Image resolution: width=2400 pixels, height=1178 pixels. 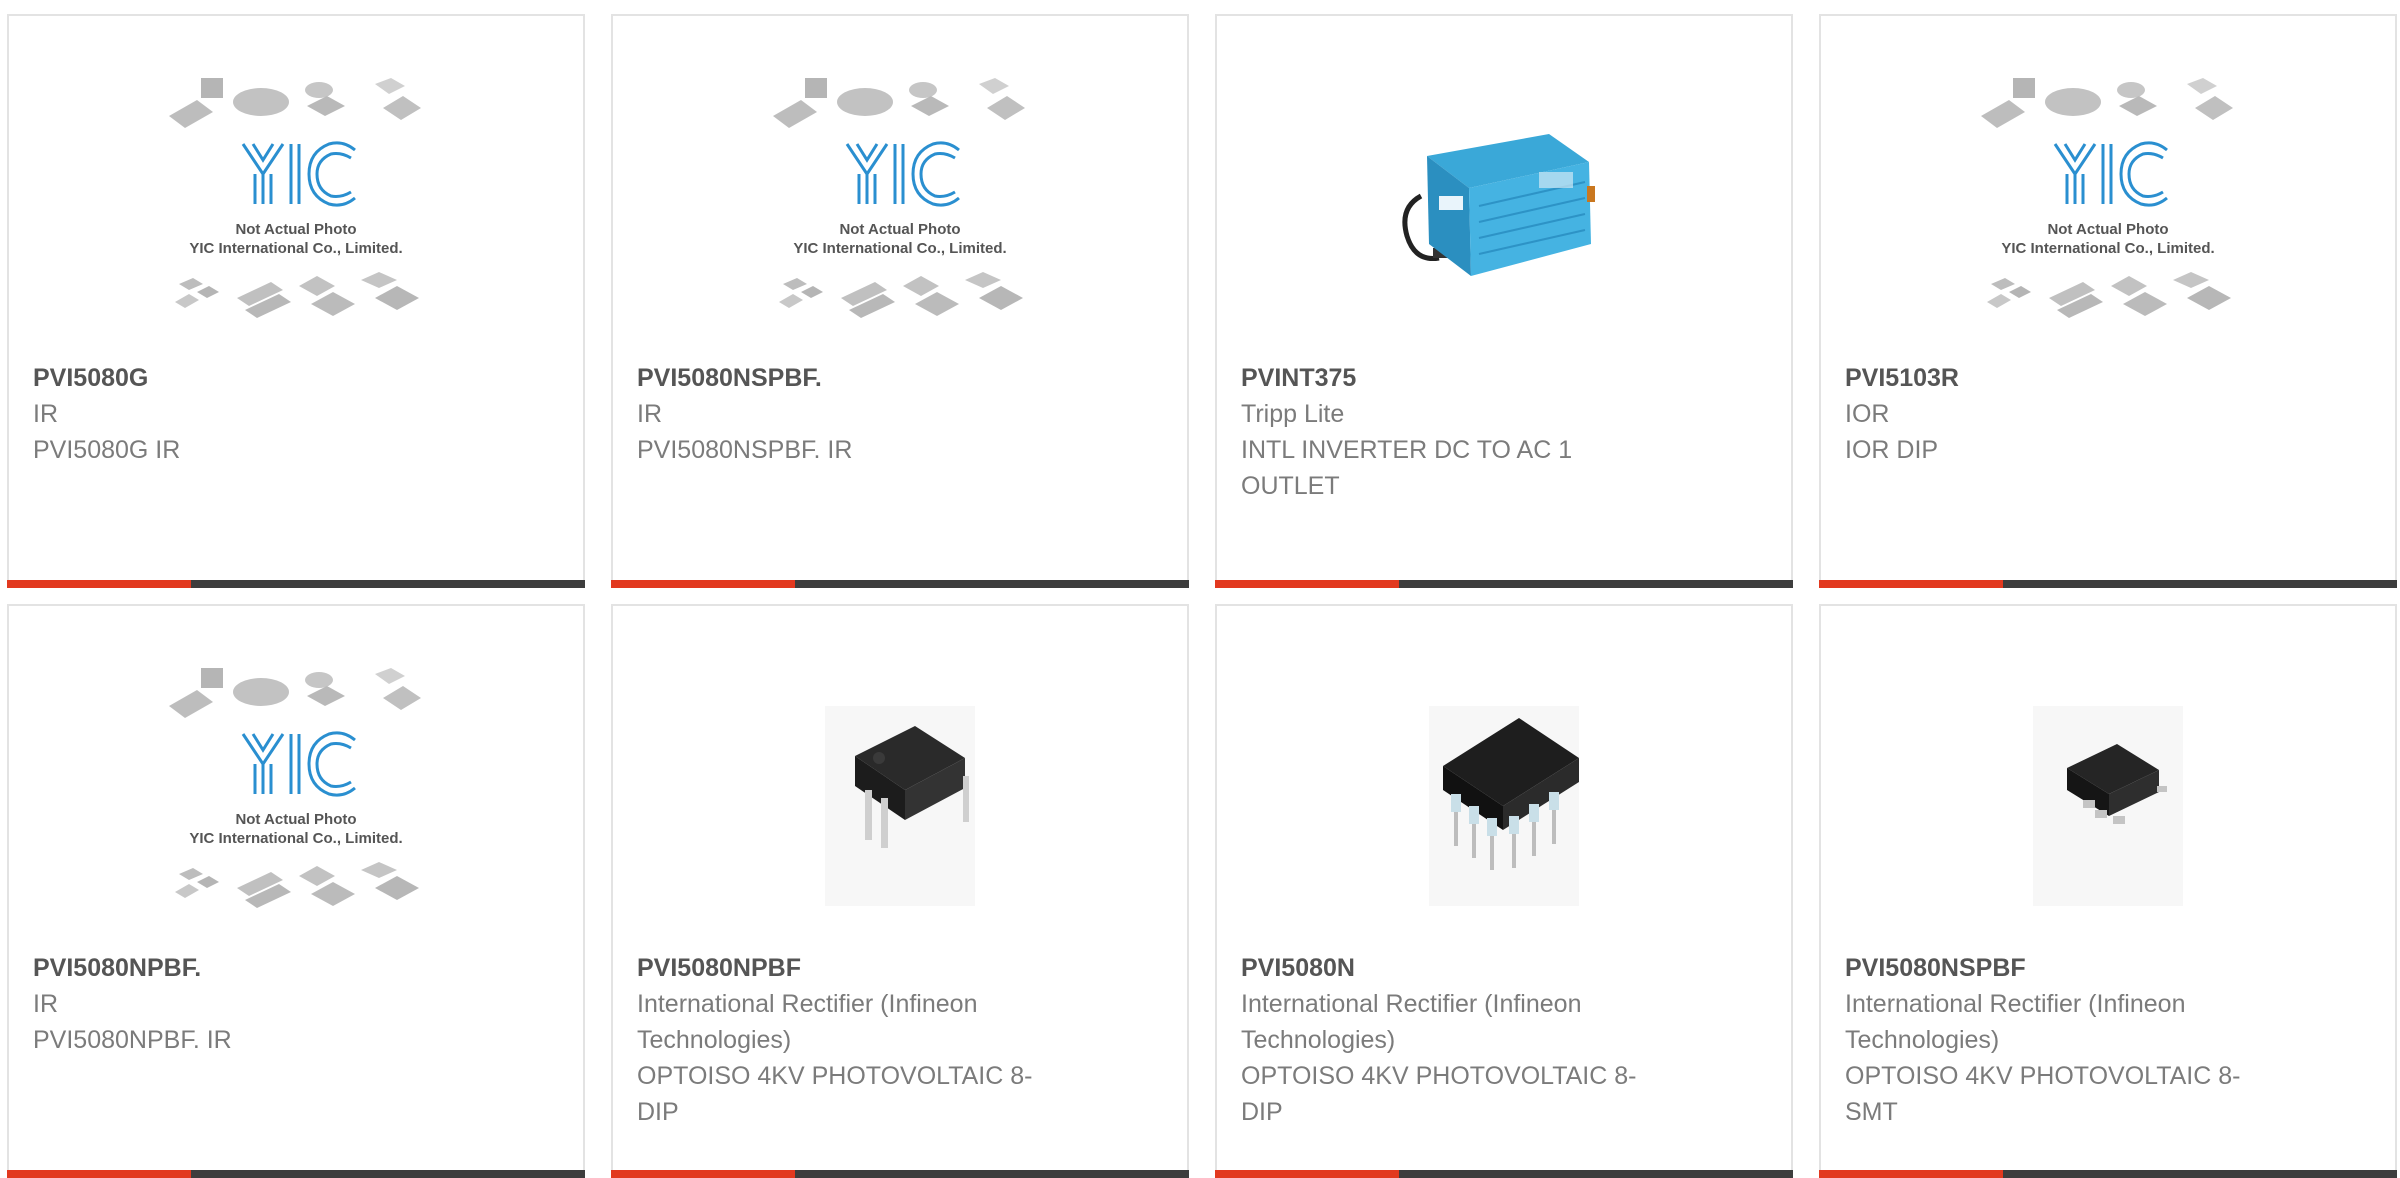 I want to click on part-number: PVI5080G, so click(x=296, y=378).